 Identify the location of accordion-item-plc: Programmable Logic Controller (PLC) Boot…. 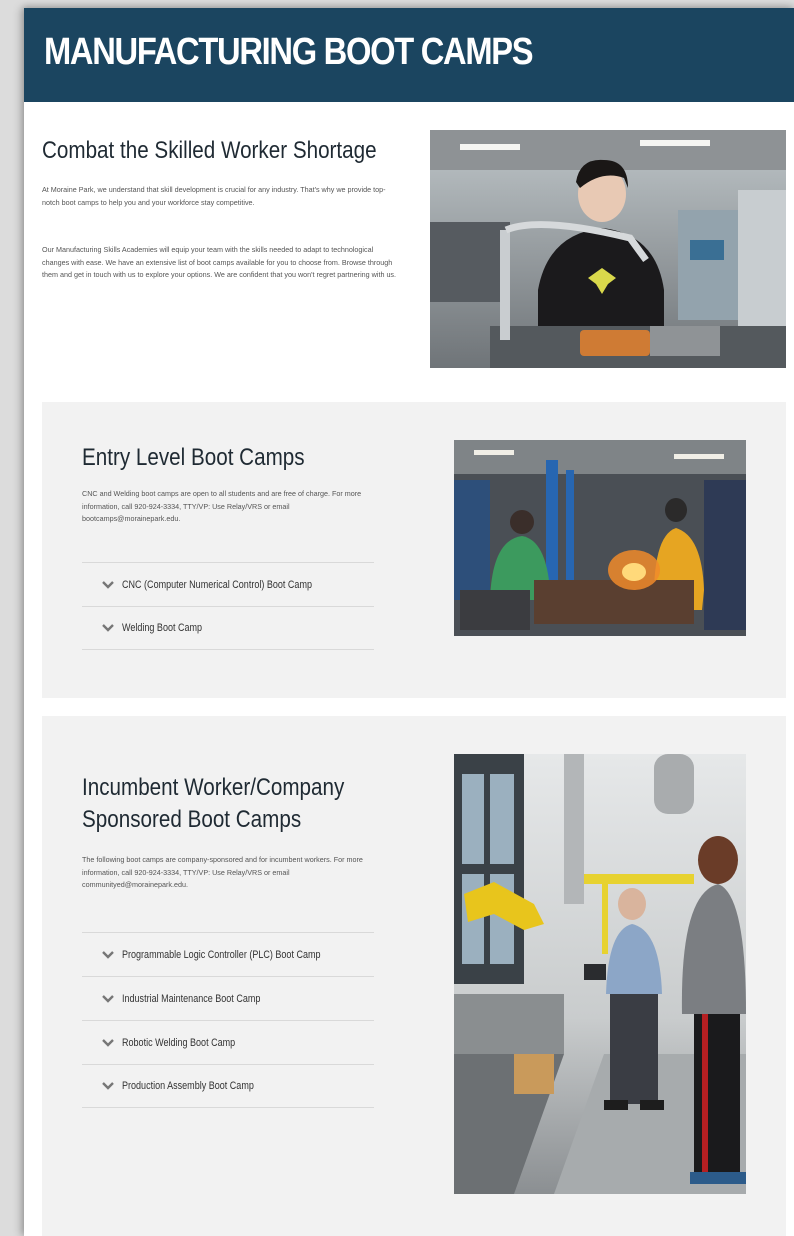
(228, 954).